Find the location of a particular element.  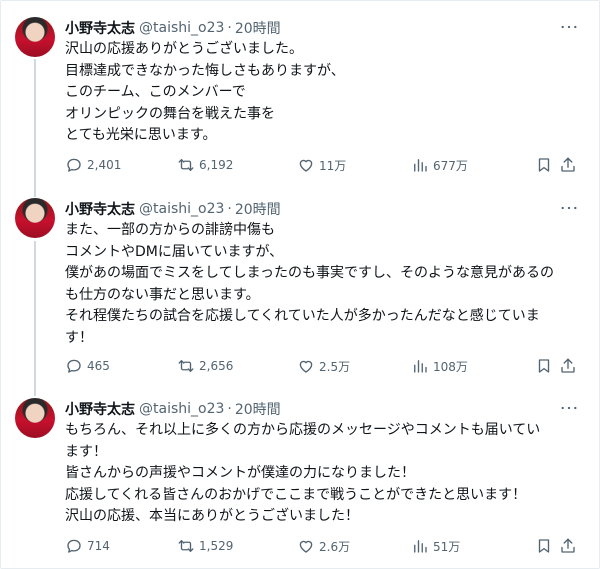

action-bar: 2,401 6,192 11万 677万 is located at coordinates (322, 165).